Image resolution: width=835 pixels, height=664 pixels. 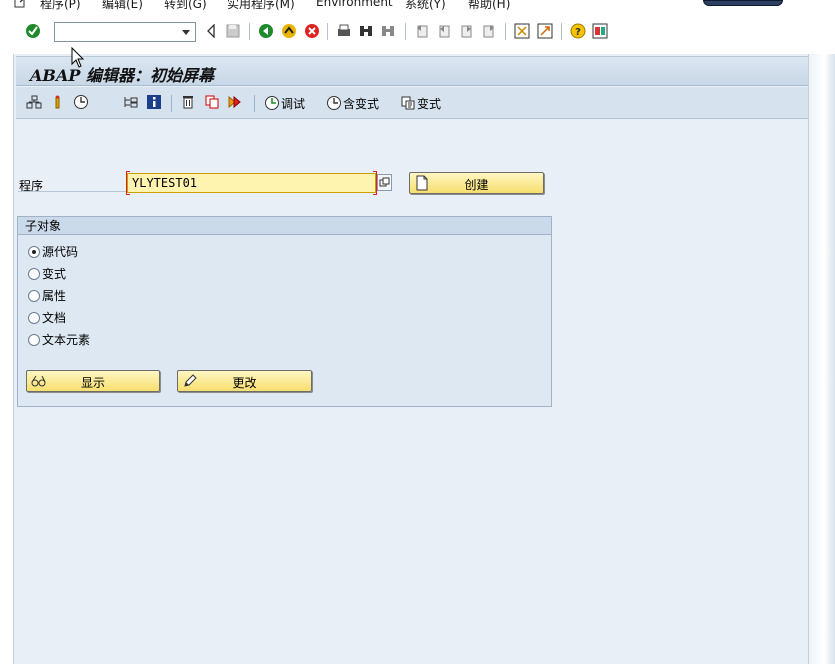 I want to click on last-page-icon, so click(x=489, y=31).